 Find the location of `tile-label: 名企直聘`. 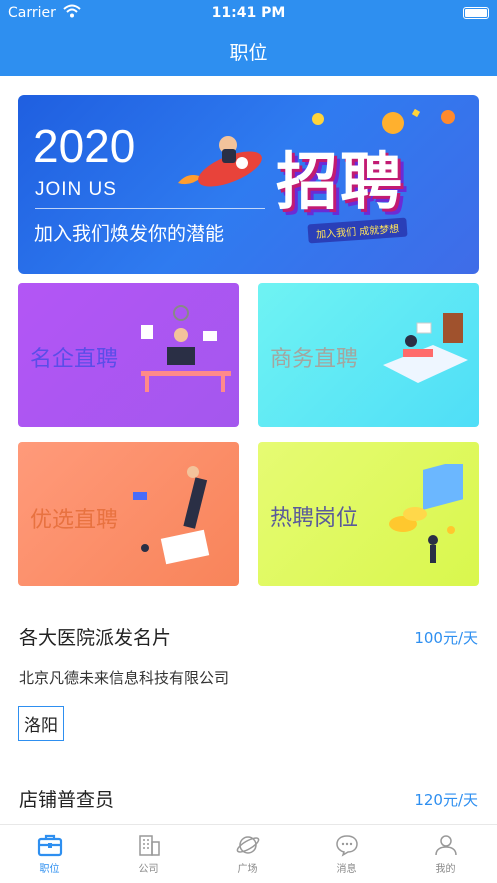

tile-label: 名企直聘 is located at coordinates (74, 359).